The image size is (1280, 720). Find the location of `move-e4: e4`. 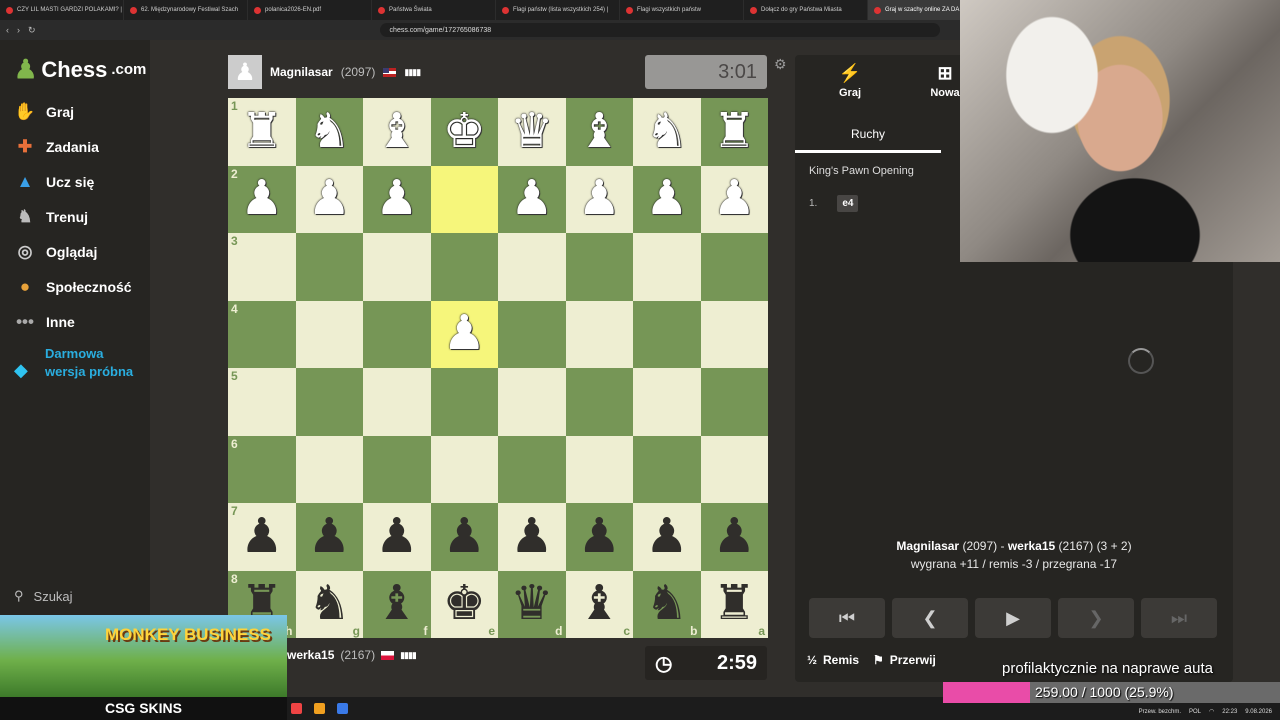

move-e4: e4 is located at coordinates (848, 203).